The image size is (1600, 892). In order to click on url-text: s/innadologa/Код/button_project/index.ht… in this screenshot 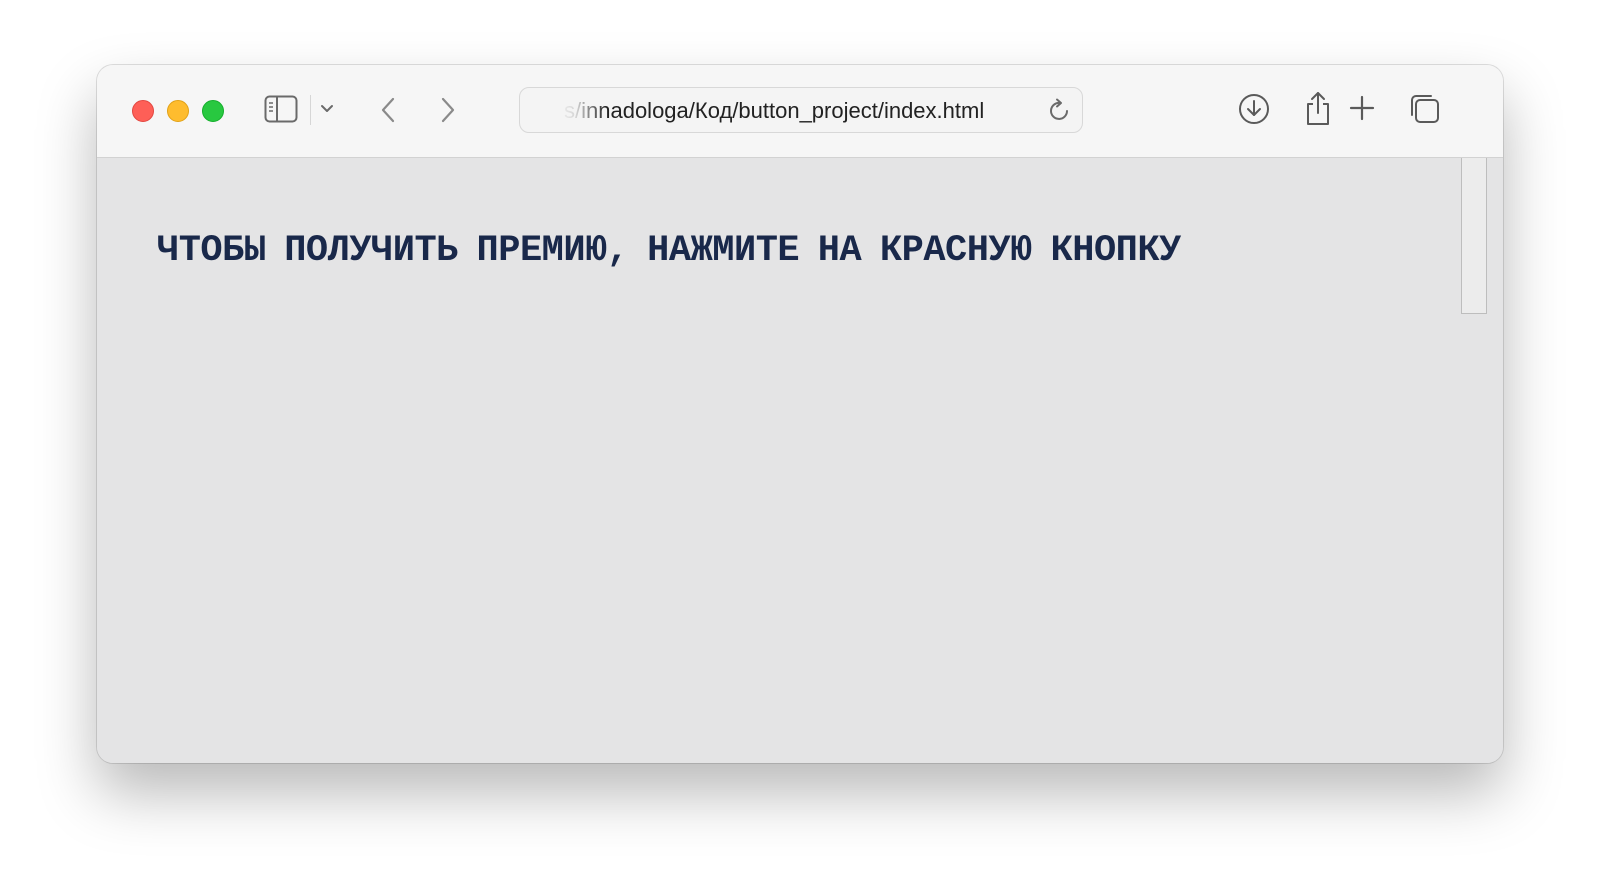, I will do `click(774, 110)`.